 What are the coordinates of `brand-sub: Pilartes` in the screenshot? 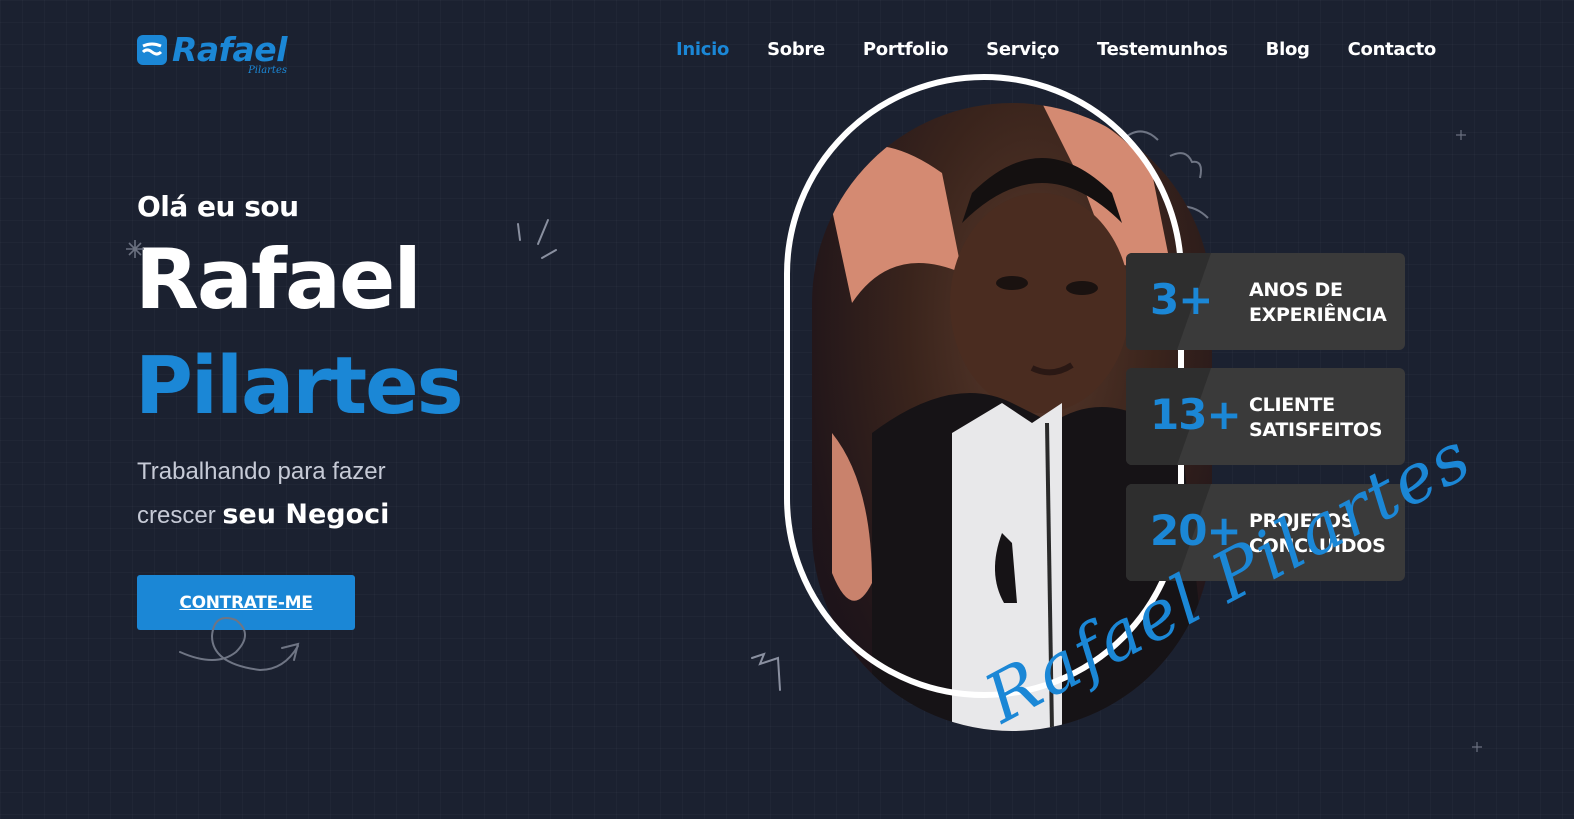 It's located at (267, 70).